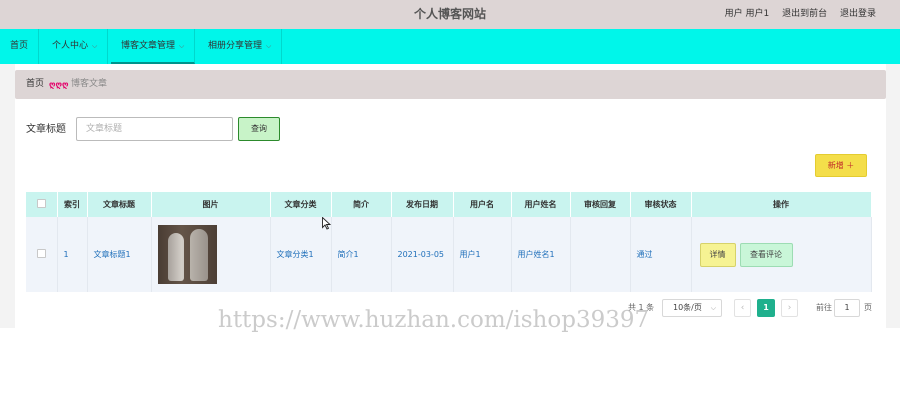 The image size is (900, 408). I want to click on detail-button: 详情, so click(717, 254).